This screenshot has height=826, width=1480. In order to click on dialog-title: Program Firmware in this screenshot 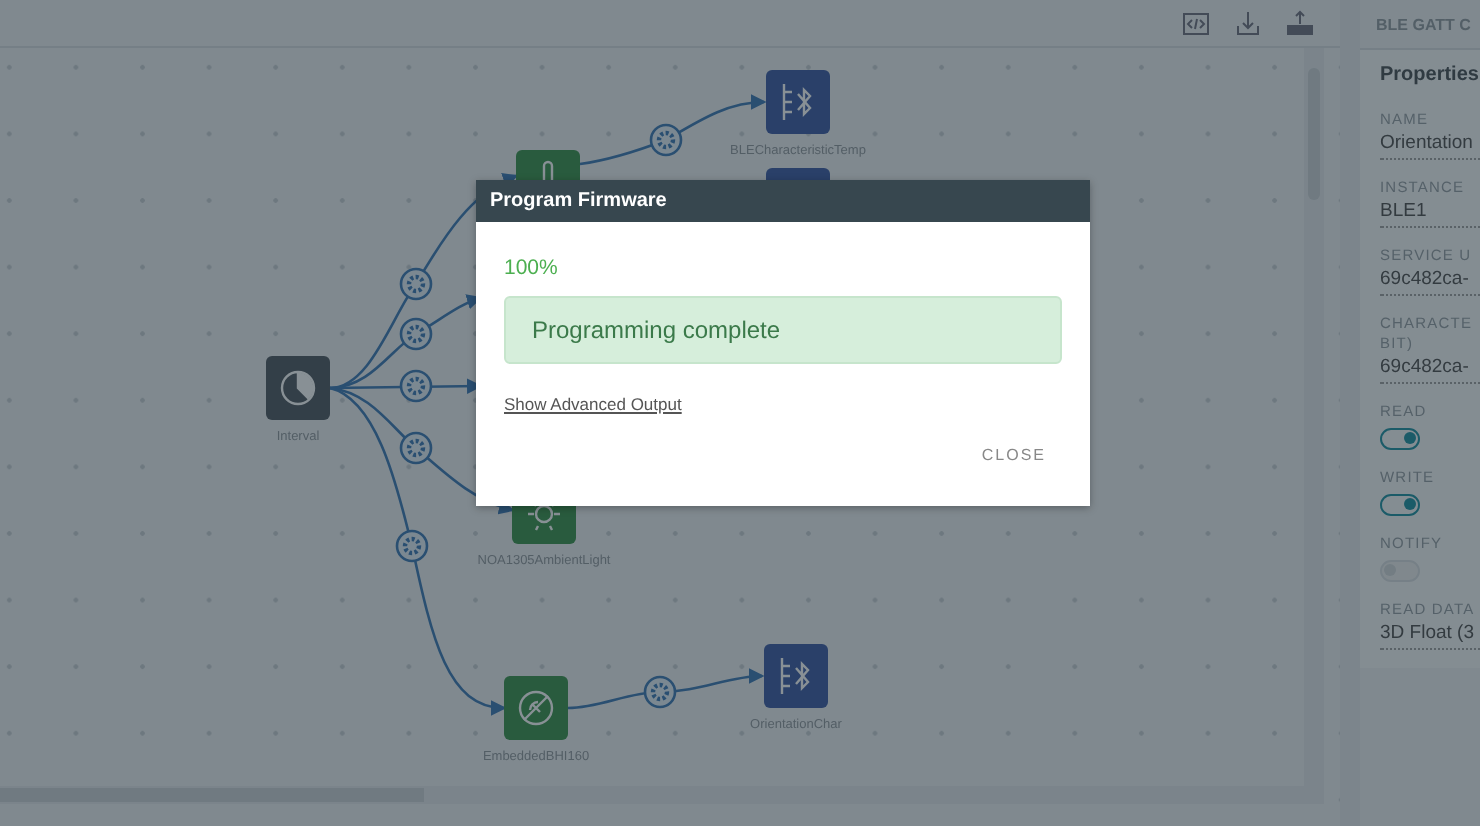, I will do `click(783, 201)`.